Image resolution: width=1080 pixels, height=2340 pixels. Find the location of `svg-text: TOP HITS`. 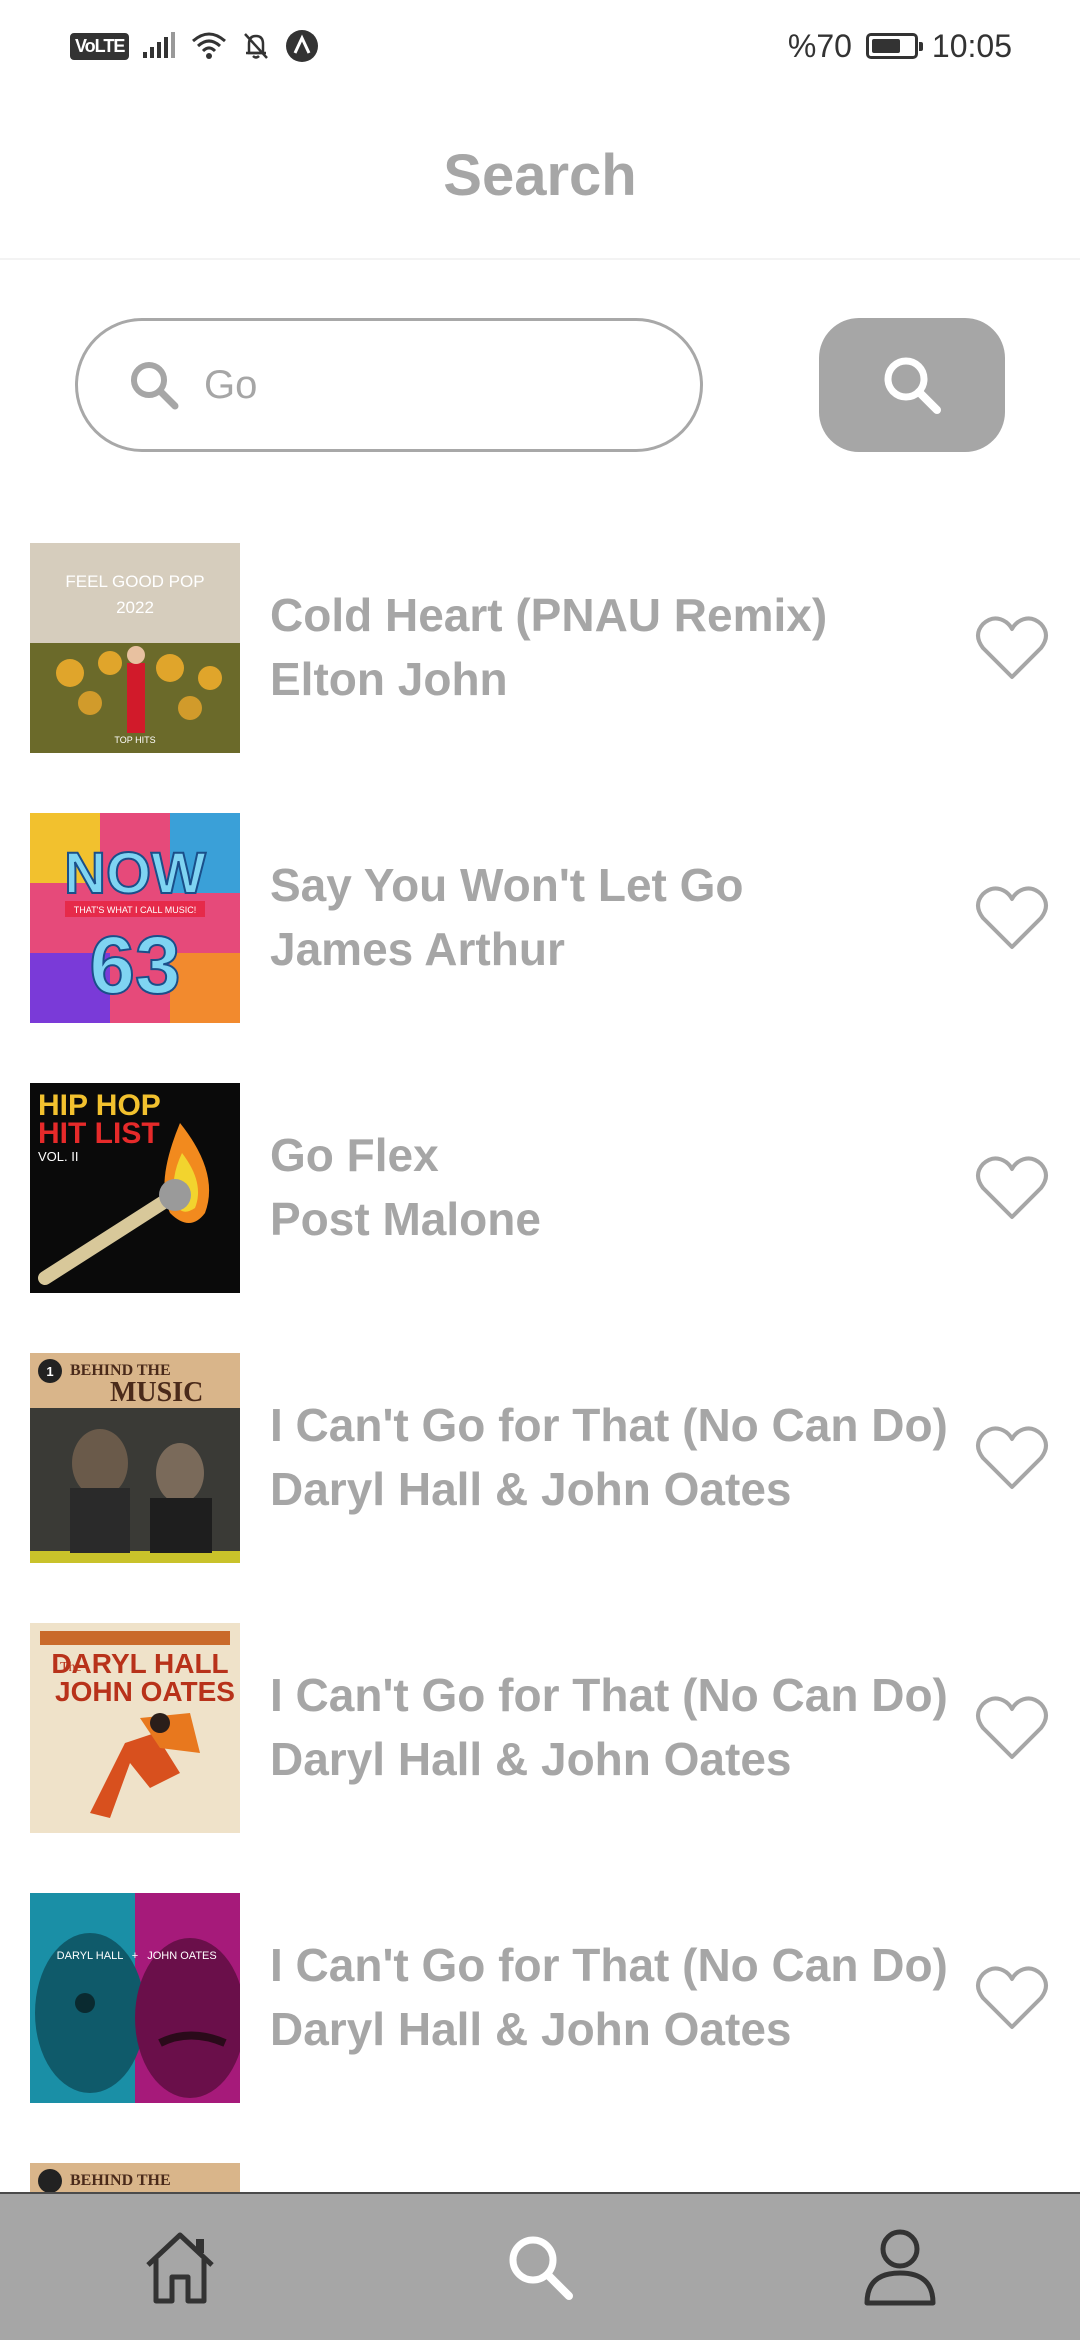

svg-text: TOP HITS is located at coordinates (134, 740).